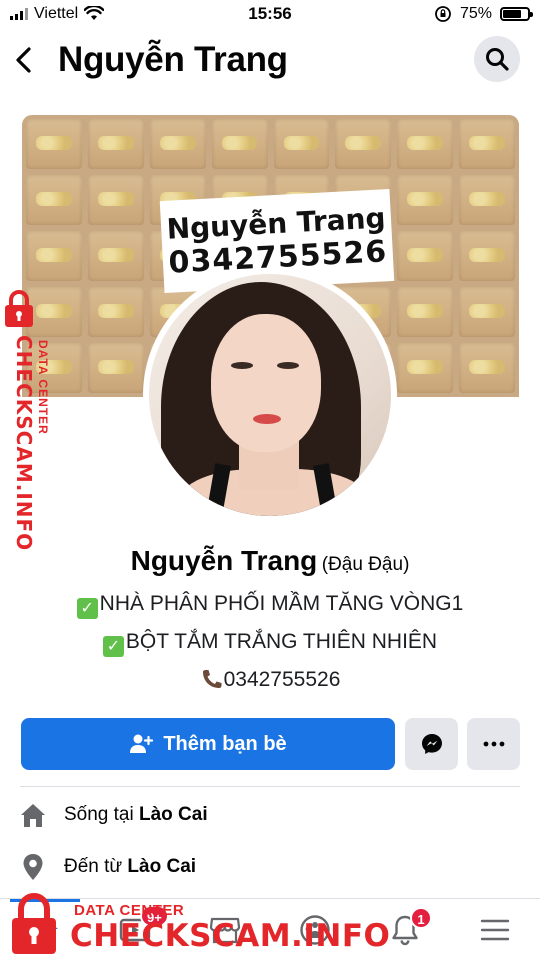 Image resolution: width=540 pixels, height=960 pixels. I want to click on back-icon, so click(24, 60).